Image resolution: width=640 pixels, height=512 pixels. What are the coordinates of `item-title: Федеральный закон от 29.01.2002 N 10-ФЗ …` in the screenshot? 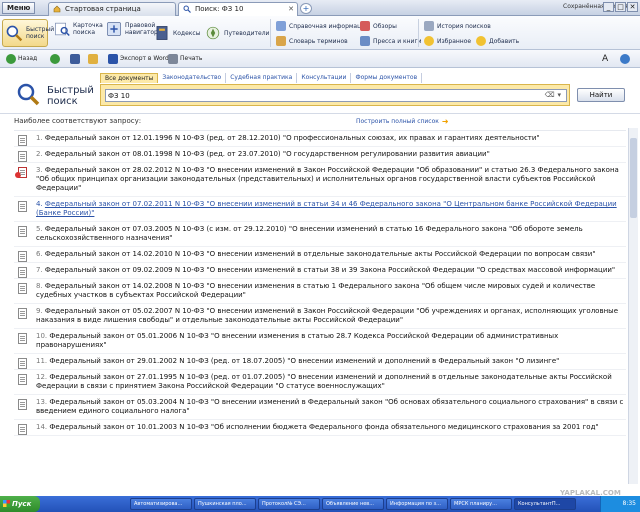 It's located at (304, 361).